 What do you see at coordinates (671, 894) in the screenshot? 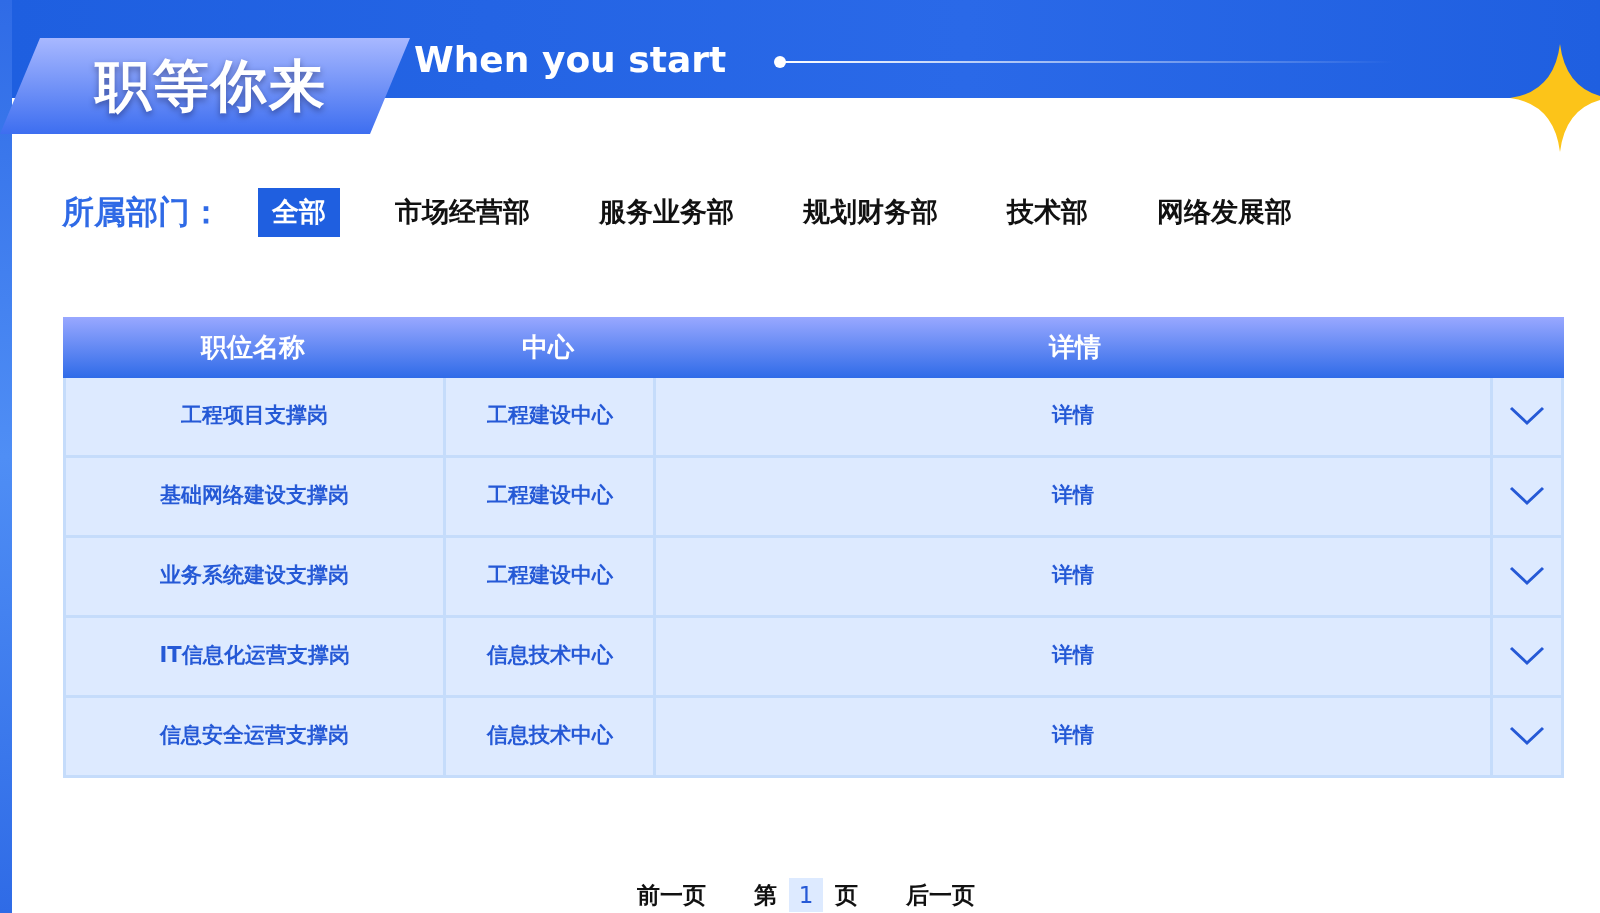
I see `prev-page-link: 前一页` at bounding box center [671, 894].